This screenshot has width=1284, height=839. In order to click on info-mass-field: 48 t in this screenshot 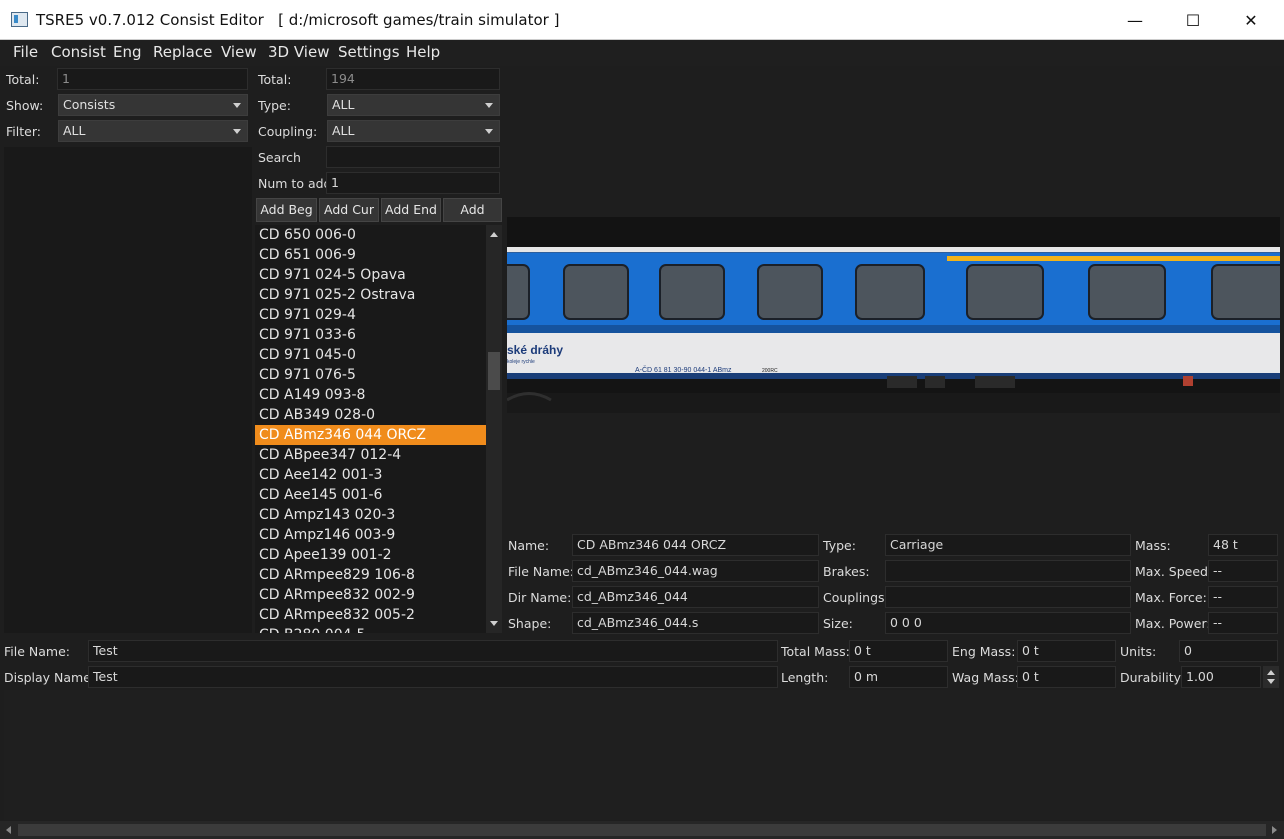, I will do `click(1243, 545)`.